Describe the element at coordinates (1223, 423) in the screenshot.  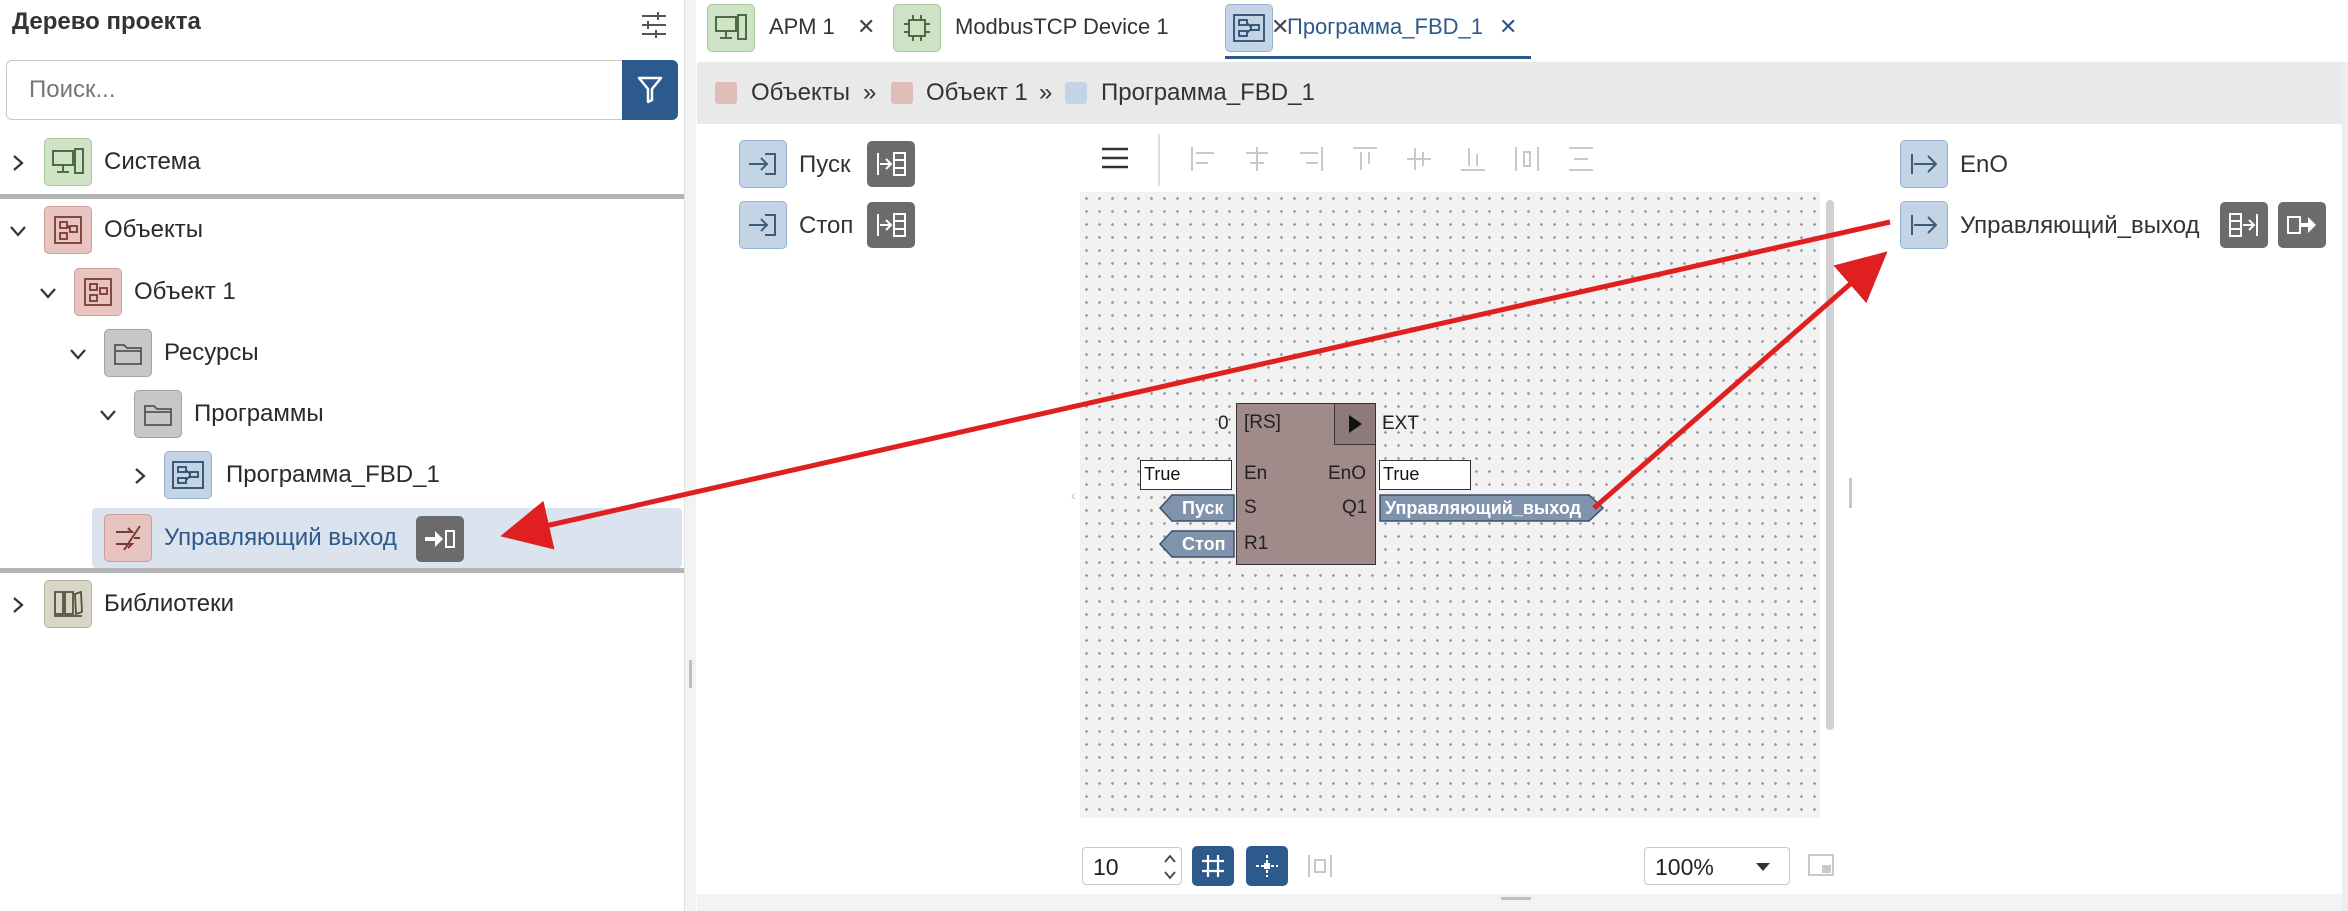
I see `block-left-value: 0` at that location.